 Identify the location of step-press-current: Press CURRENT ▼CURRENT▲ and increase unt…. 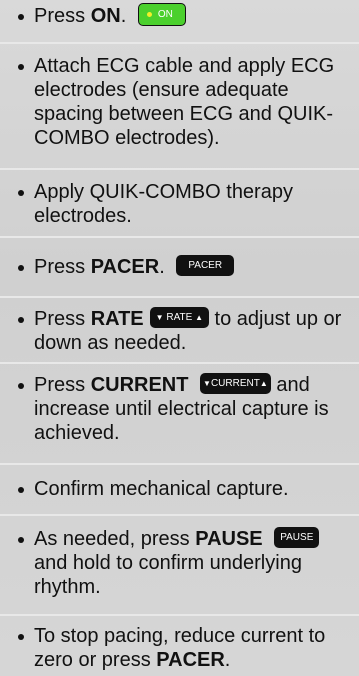
(179, 409).